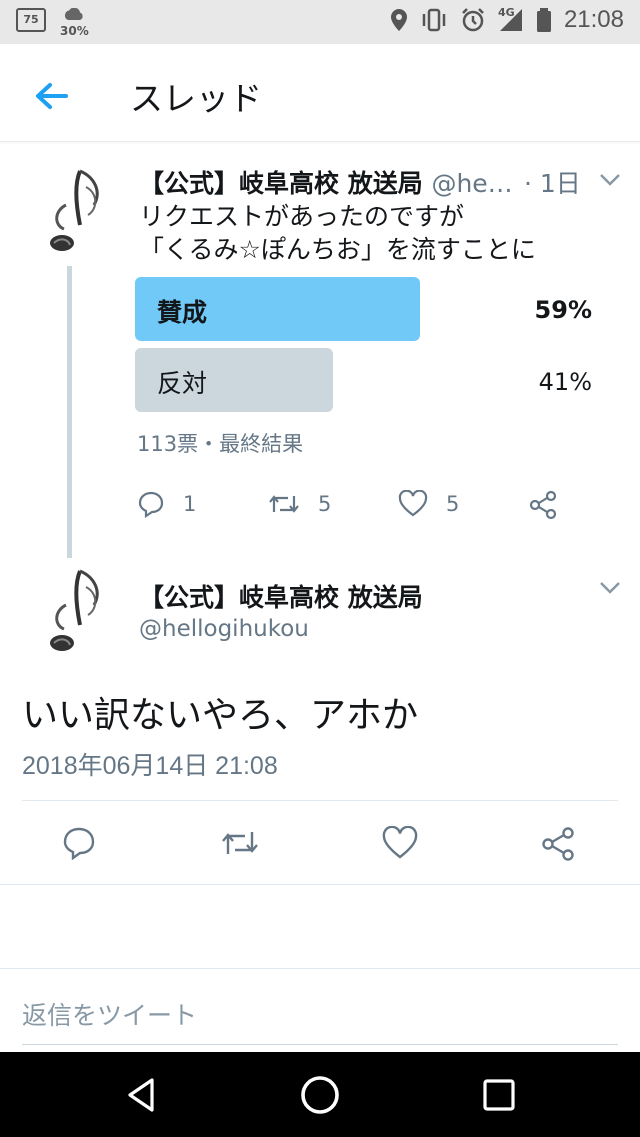  I want to click on location-icon, so click(398, 20).